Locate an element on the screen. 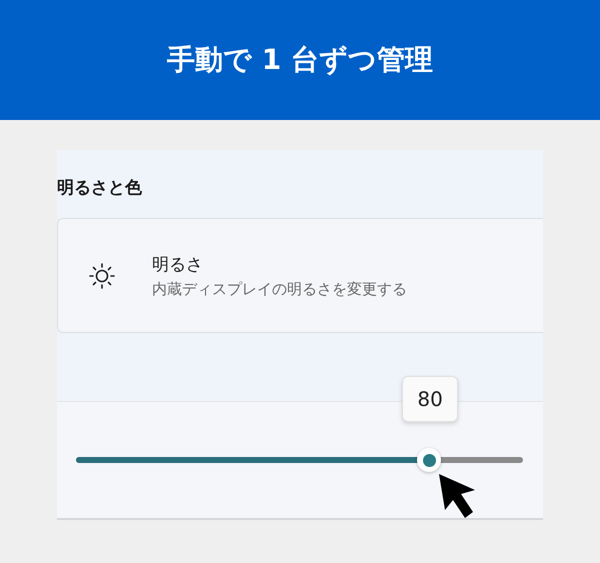  banner-title: 手動で 1 台ずつ管理 is located at coordinates (300, 60).